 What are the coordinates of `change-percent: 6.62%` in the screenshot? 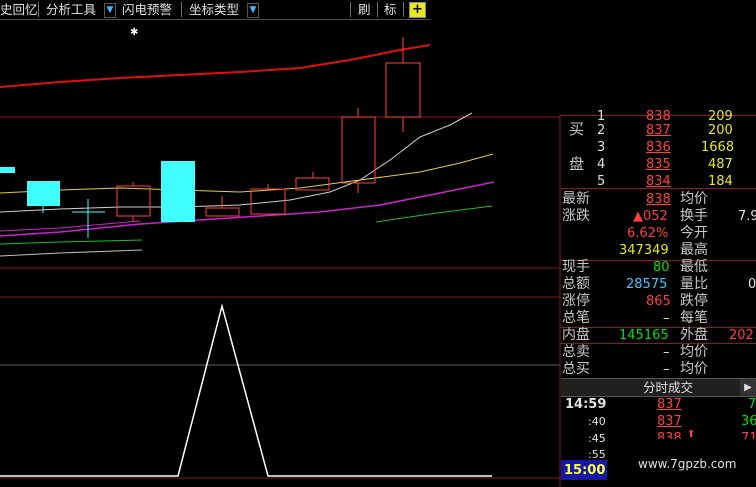 It's located at (648, 233).